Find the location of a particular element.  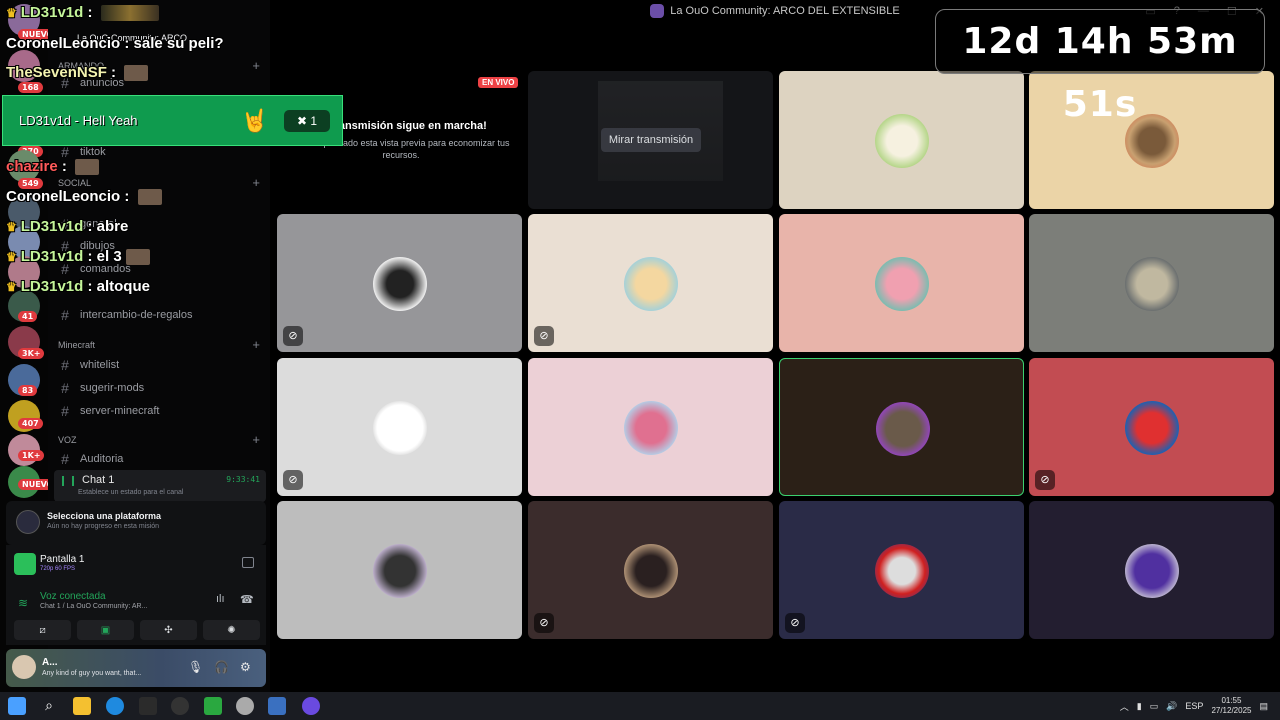

soundboard-button: ✺ is located at coordinates (231, 630).